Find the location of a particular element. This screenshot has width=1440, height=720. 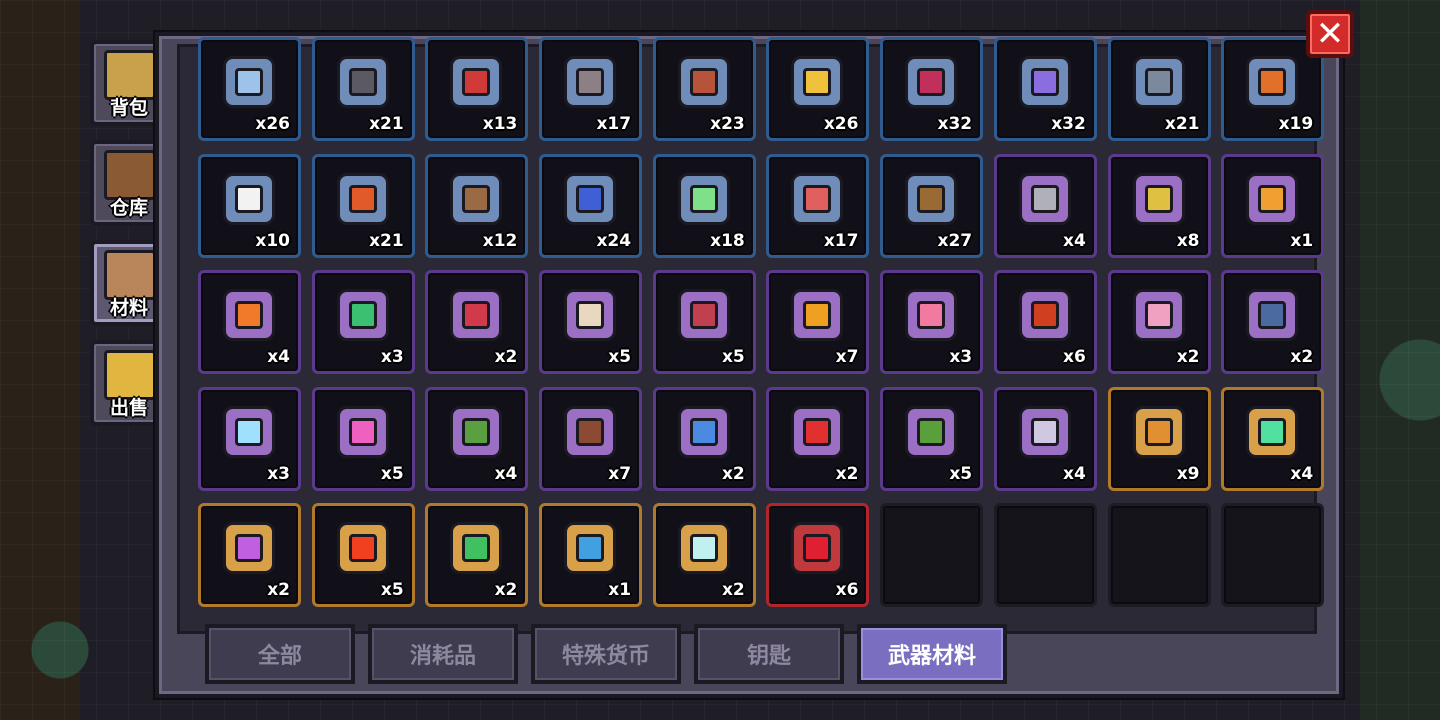

blue-syringe-icon is located at coordinates (703, 431).